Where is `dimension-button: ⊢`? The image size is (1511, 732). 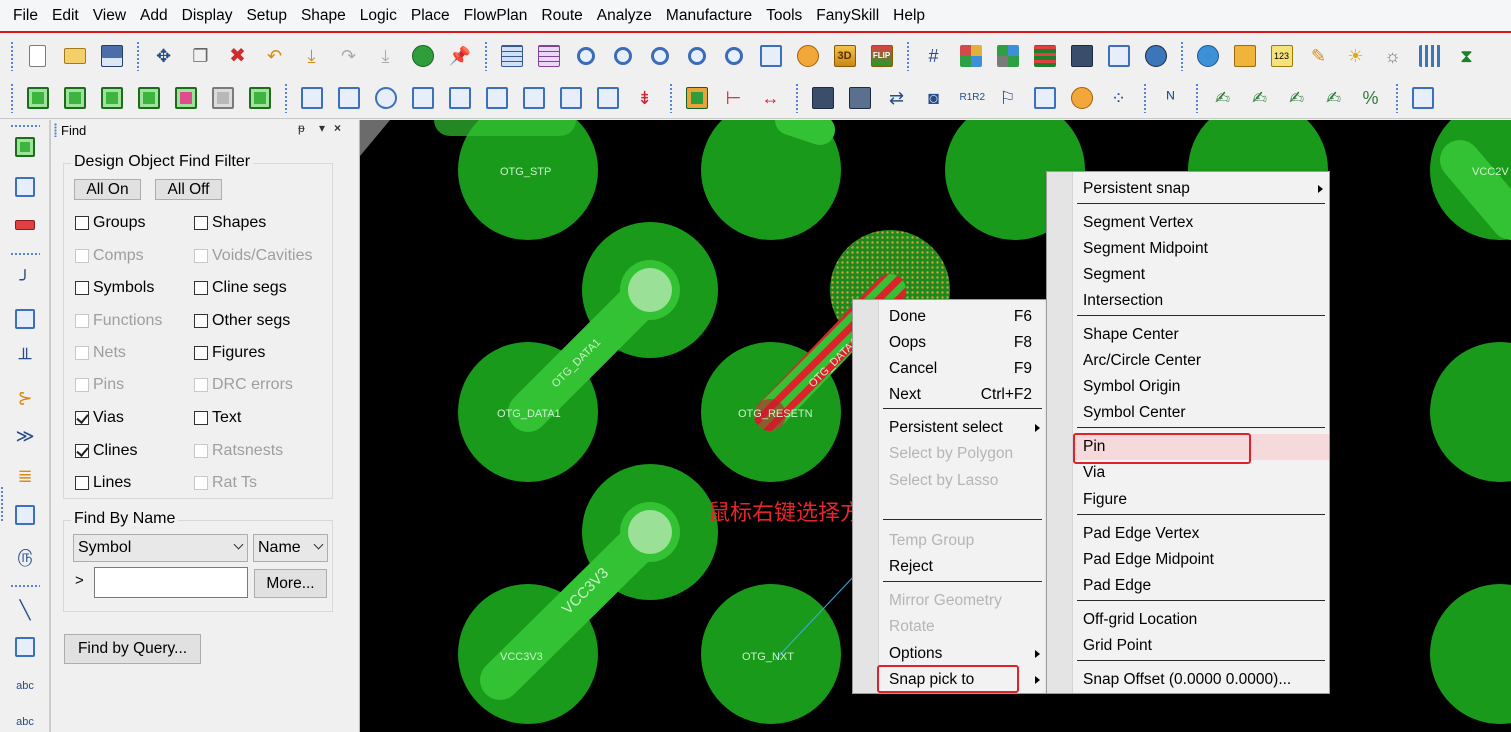
dimension-button: ⊢ is located at coordinates (734, 98).